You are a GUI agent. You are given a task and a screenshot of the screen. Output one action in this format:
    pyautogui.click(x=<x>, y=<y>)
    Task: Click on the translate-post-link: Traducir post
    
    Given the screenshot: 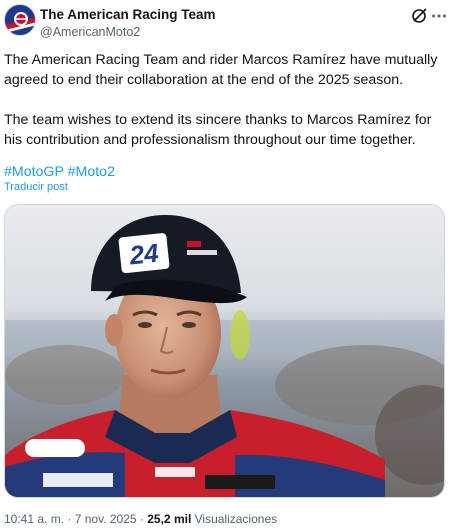 What is the action you would take?
    pyautogui.click(x=36, y=187)
    